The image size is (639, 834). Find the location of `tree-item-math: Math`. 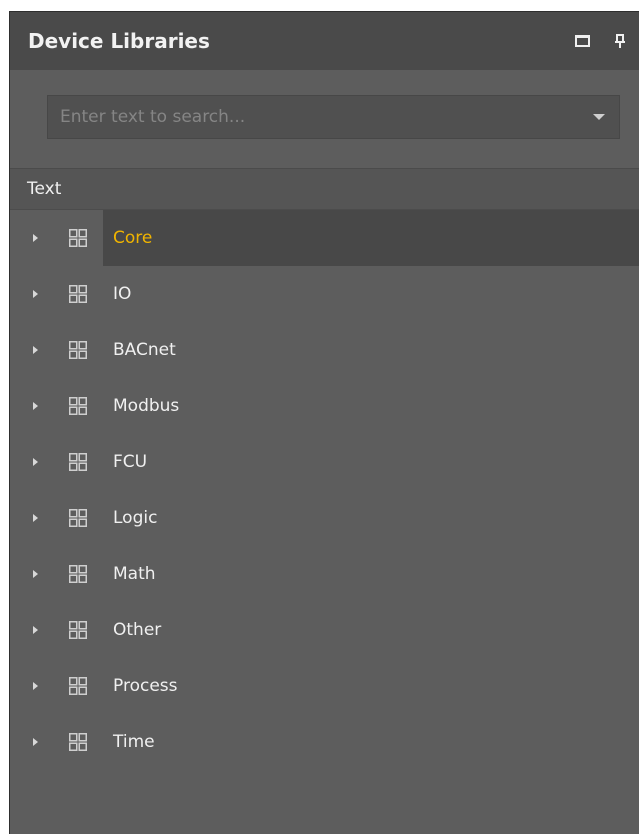

tree-item-math: Math is located at coordinates (324, 574).